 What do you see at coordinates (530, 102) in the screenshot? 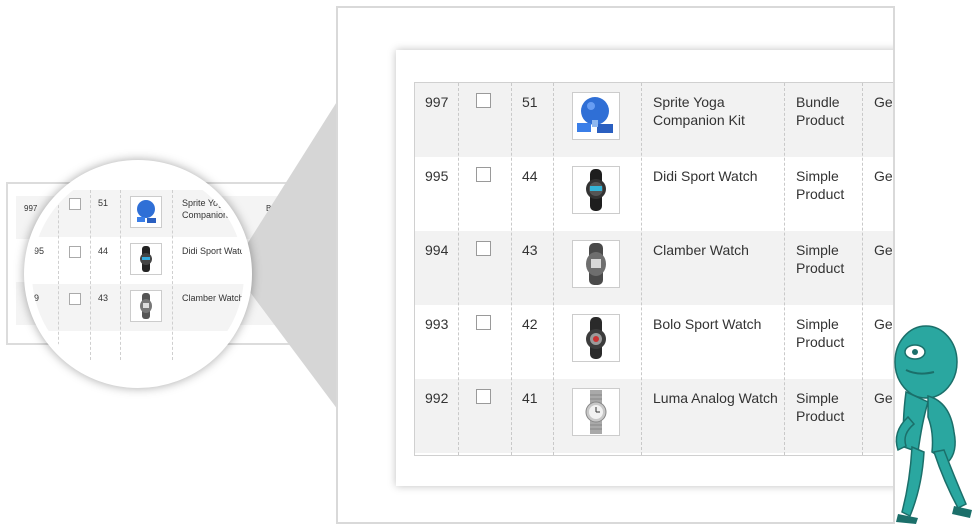
I see `cell-product-id: 51` at bounding box center [530, 102].